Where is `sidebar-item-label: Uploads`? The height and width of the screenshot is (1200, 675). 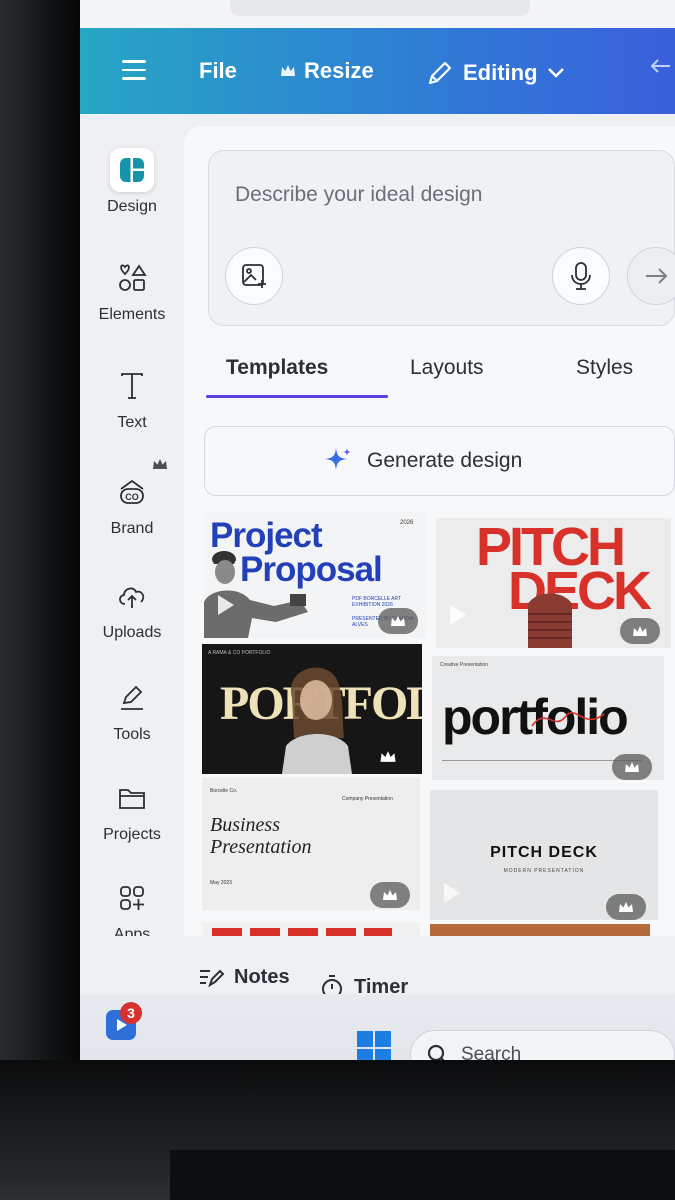 sidebar-item-label: Uploads is located at coordinates (132, 632).